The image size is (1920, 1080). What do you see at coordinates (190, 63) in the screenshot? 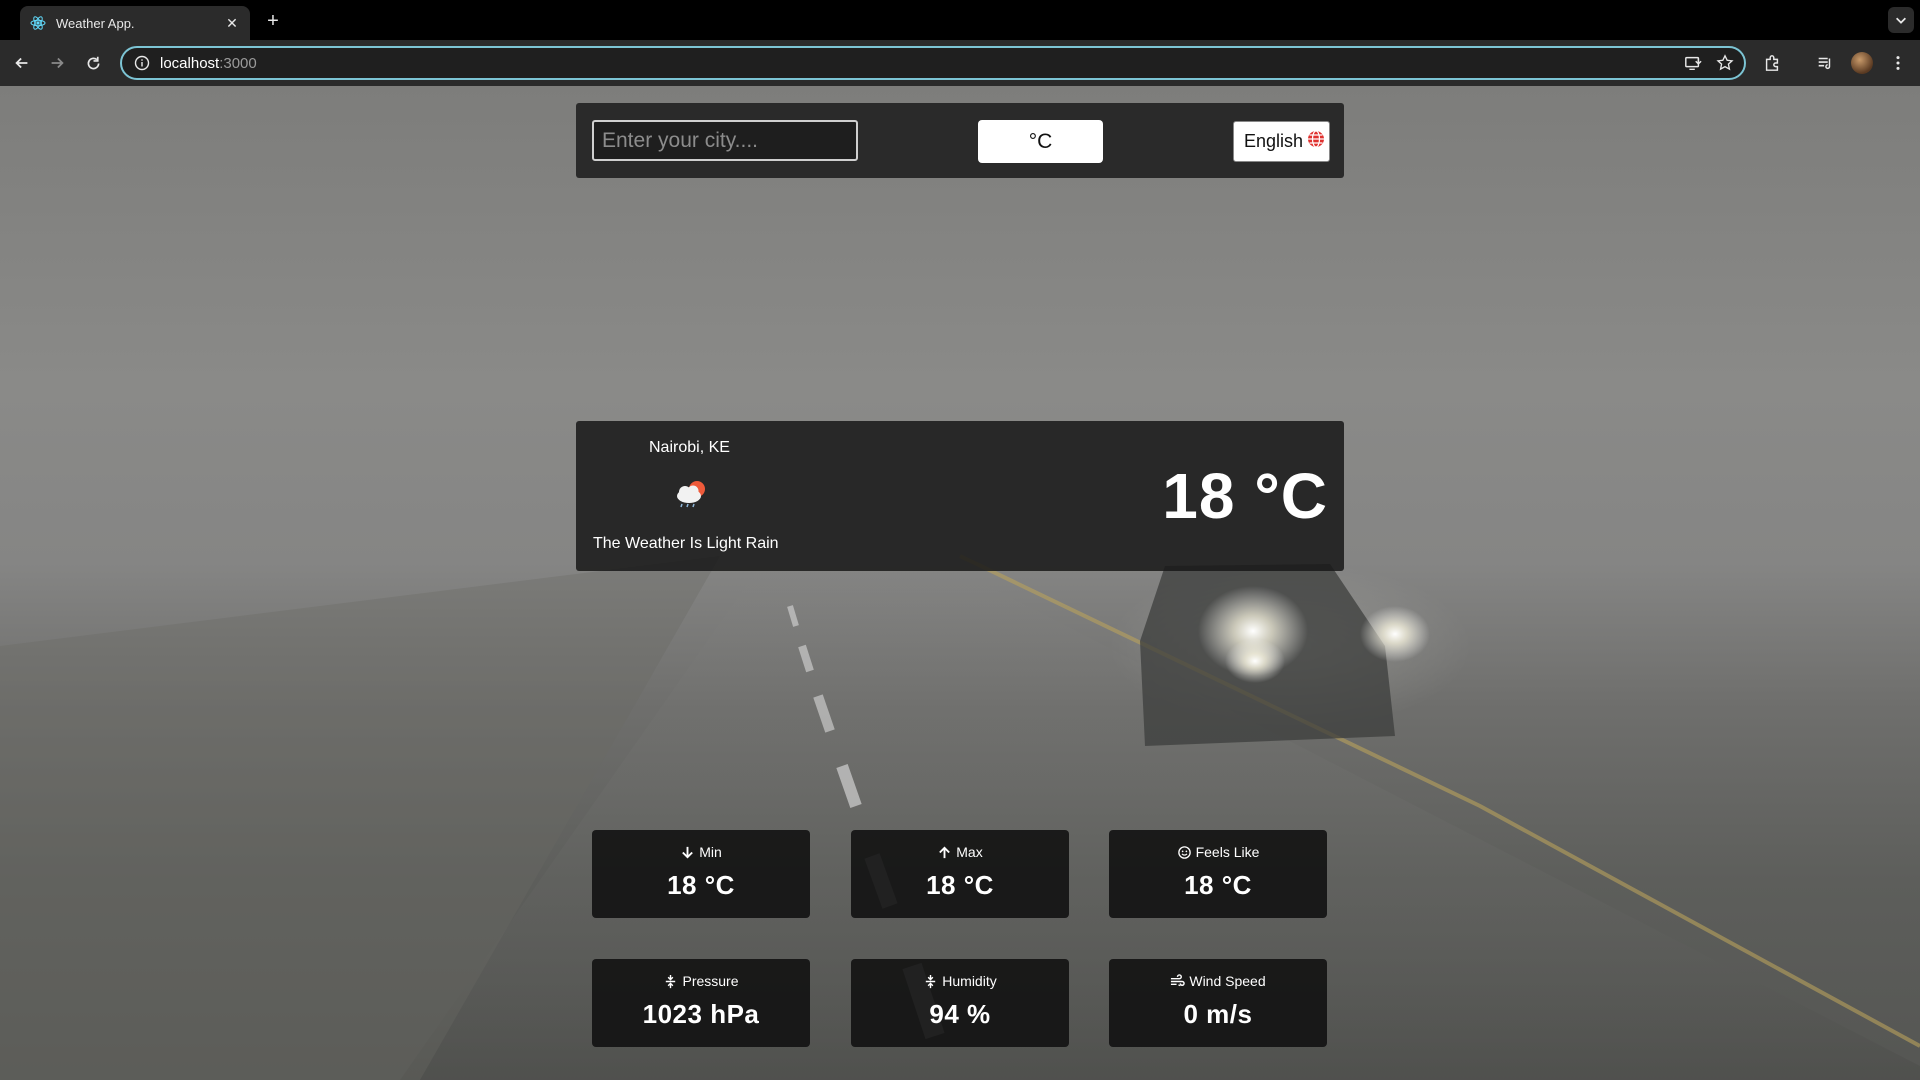
I see `url-host: localhost` at bounding box center [190, 63].